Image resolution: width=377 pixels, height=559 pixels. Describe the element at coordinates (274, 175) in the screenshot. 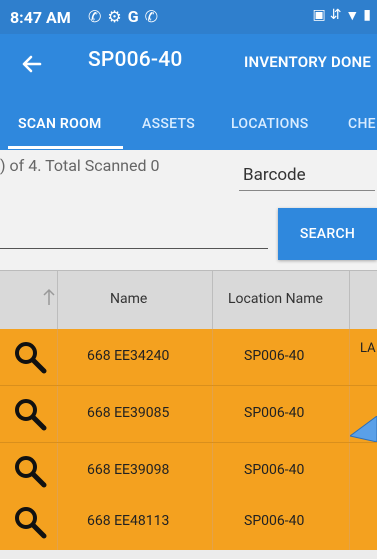

I see `barcode-field-label: Barcode` at that location.